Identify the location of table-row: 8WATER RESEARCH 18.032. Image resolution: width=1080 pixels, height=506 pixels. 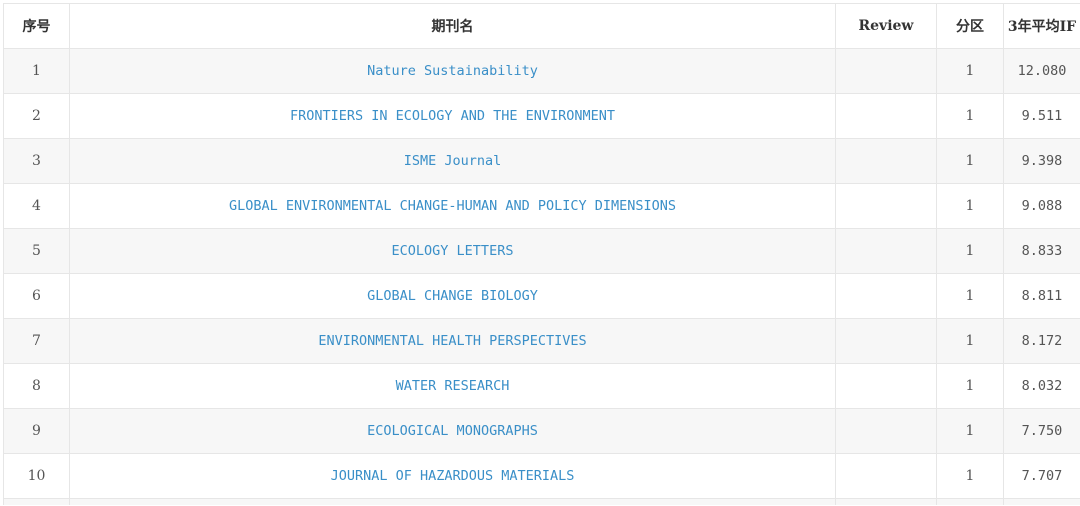
(542, 386).